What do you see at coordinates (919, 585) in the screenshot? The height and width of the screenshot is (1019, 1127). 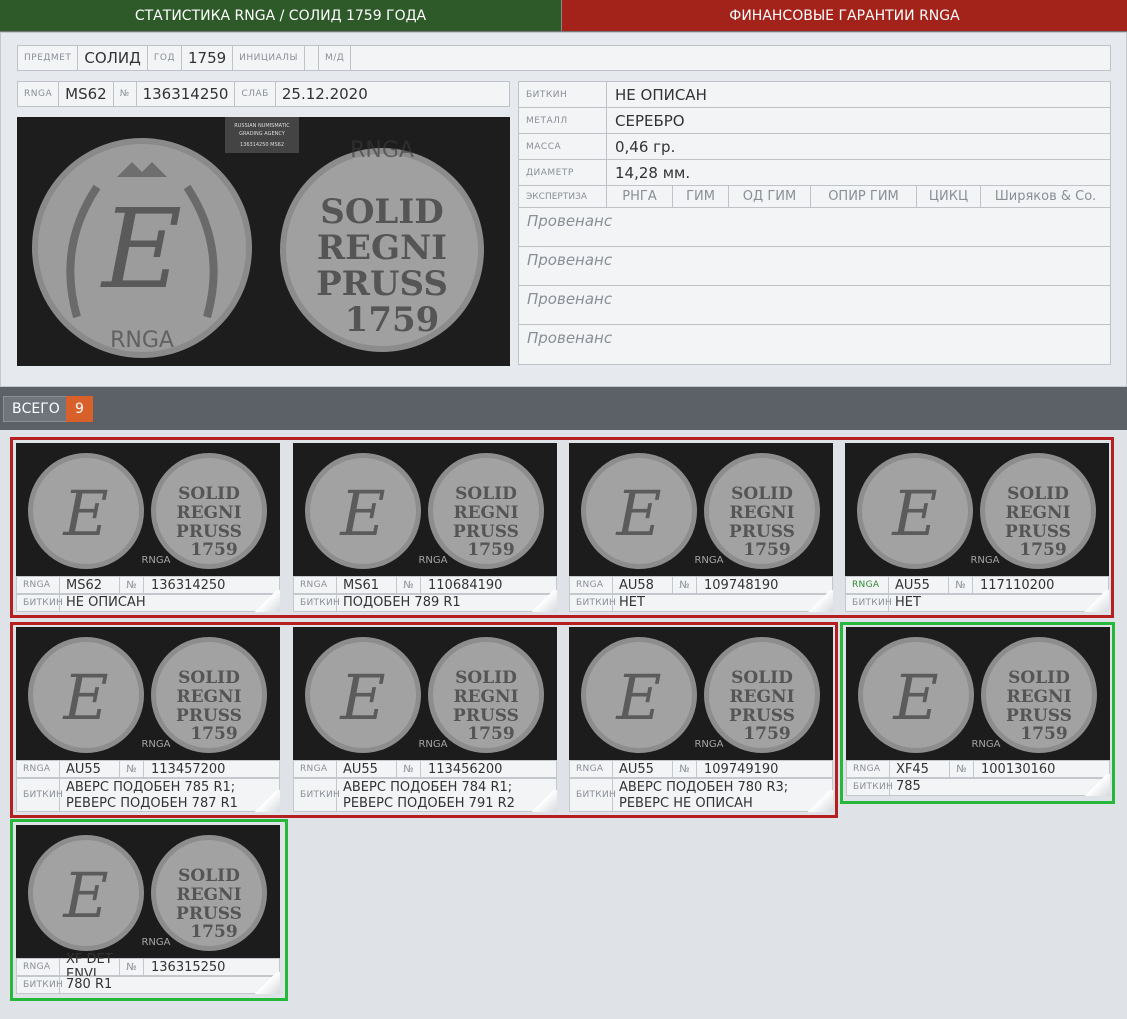 I see `card-grade: AU55` at bounding box center [919, 585].